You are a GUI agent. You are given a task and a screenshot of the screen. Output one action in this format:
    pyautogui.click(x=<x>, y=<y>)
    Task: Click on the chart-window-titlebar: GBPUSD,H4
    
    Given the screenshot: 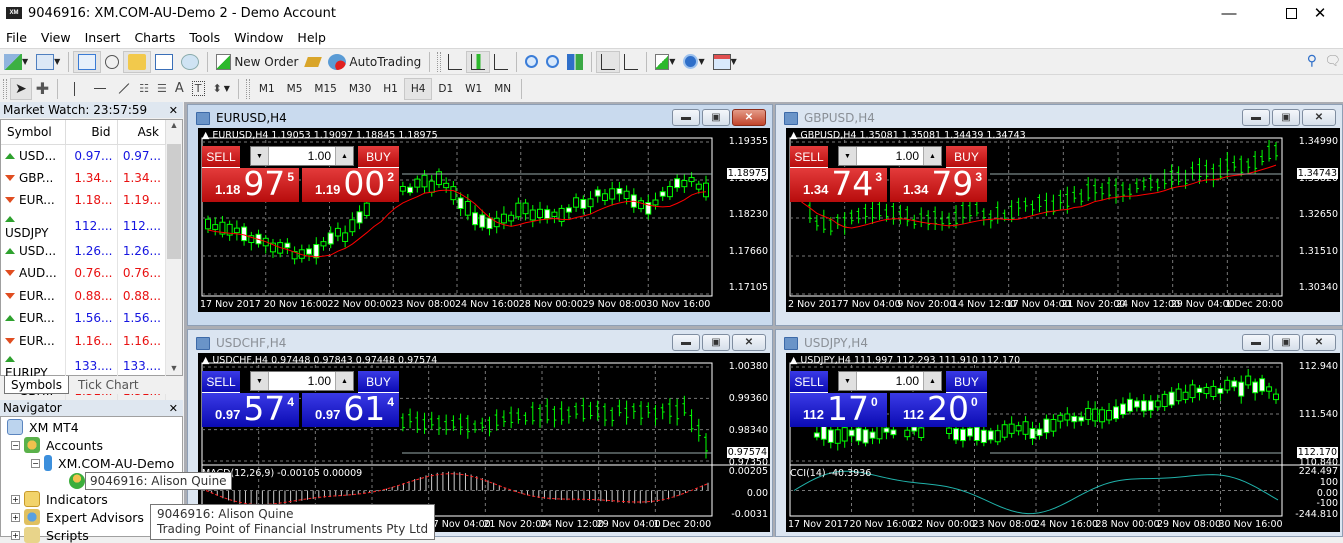 What is the action you would take?
    pyautogui.click(x=829, y=118)
    